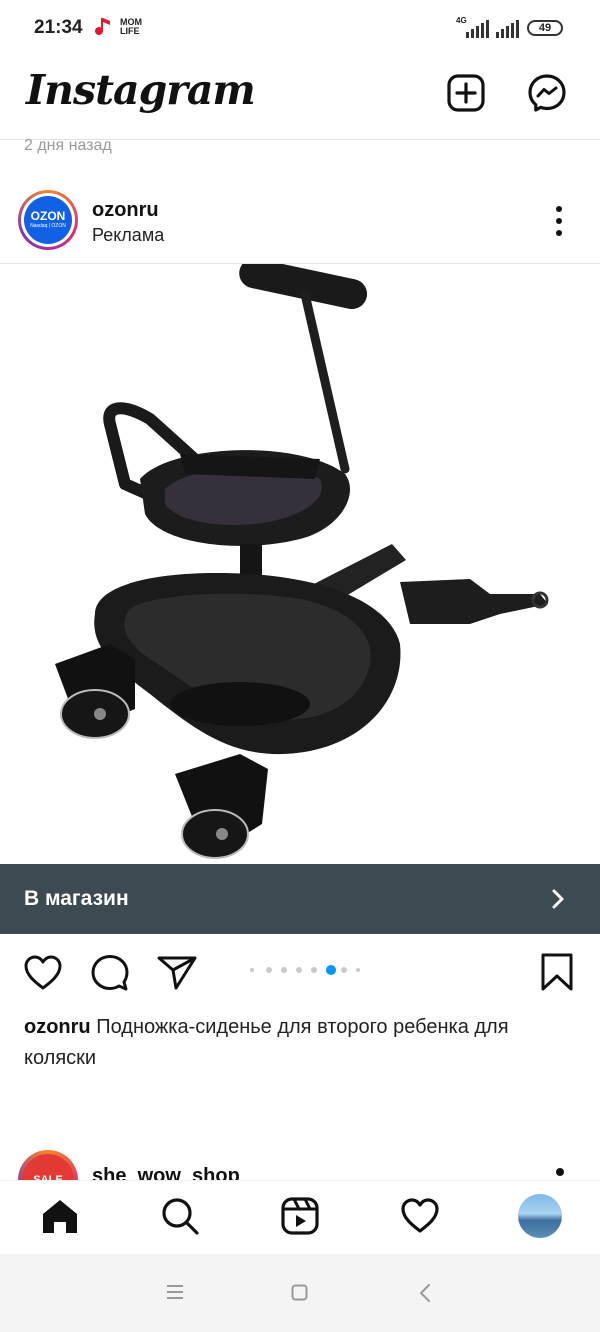 This screenshot has width=600, height=1332. I want to click on menu-icon, so click(175, 1292).